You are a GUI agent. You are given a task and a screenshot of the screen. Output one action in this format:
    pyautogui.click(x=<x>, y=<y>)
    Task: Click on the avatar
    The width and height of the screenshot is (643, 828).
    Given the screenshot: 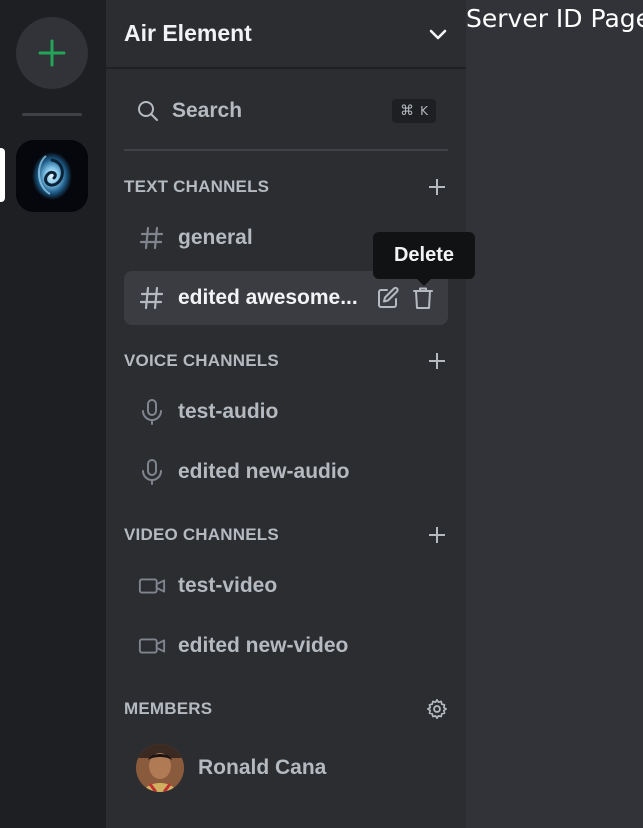 What is the action you would take?
    pyautogui.click(x=160, y=768)
    